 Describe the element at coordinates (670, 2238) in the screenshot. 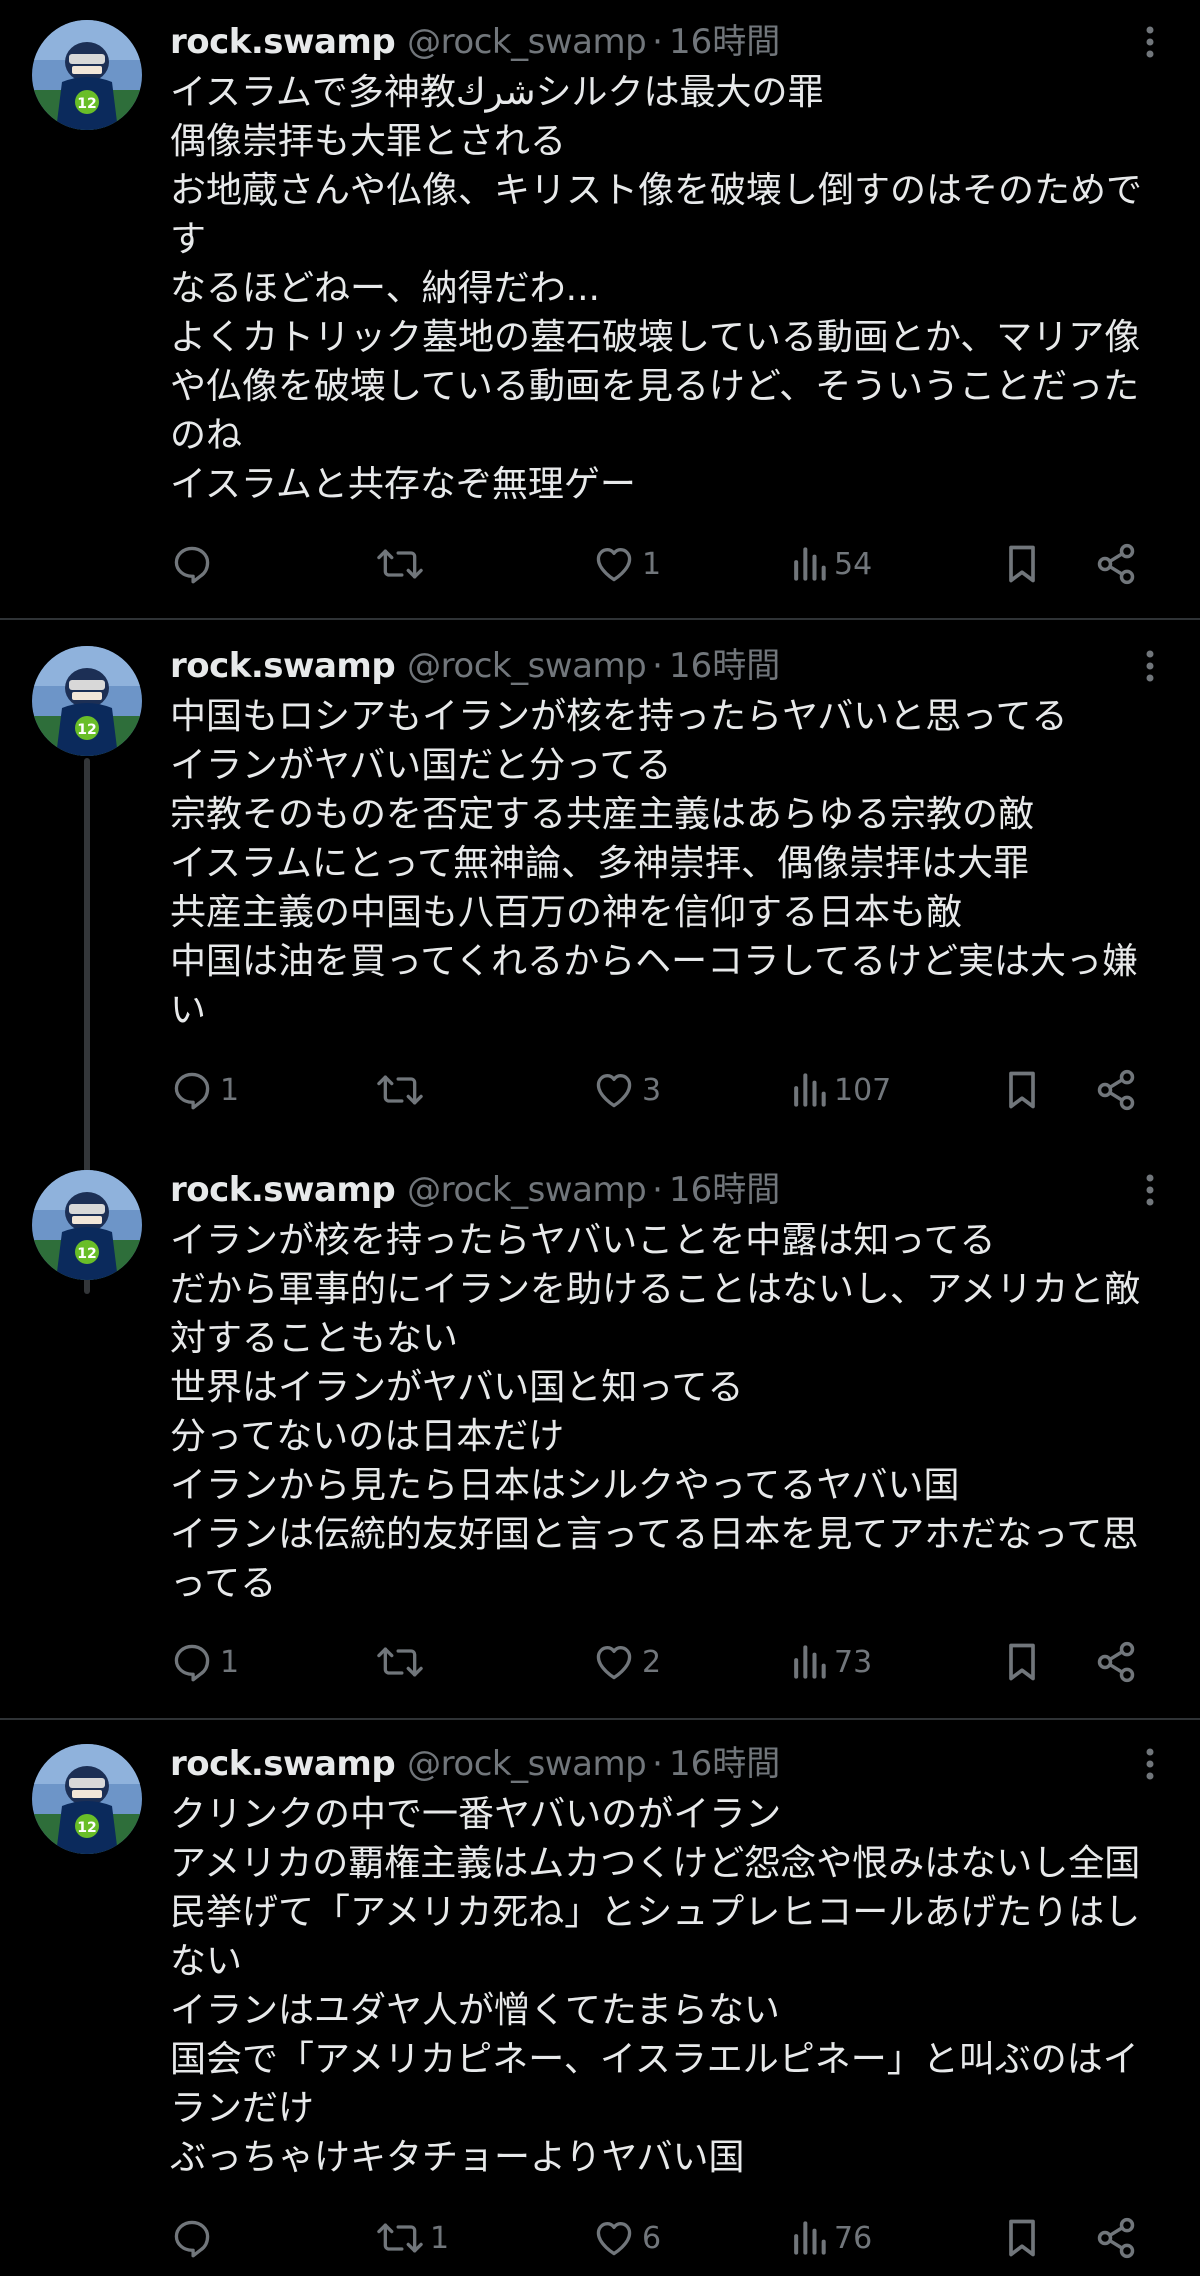

I see `action-bar: 1 6 76` at that location.